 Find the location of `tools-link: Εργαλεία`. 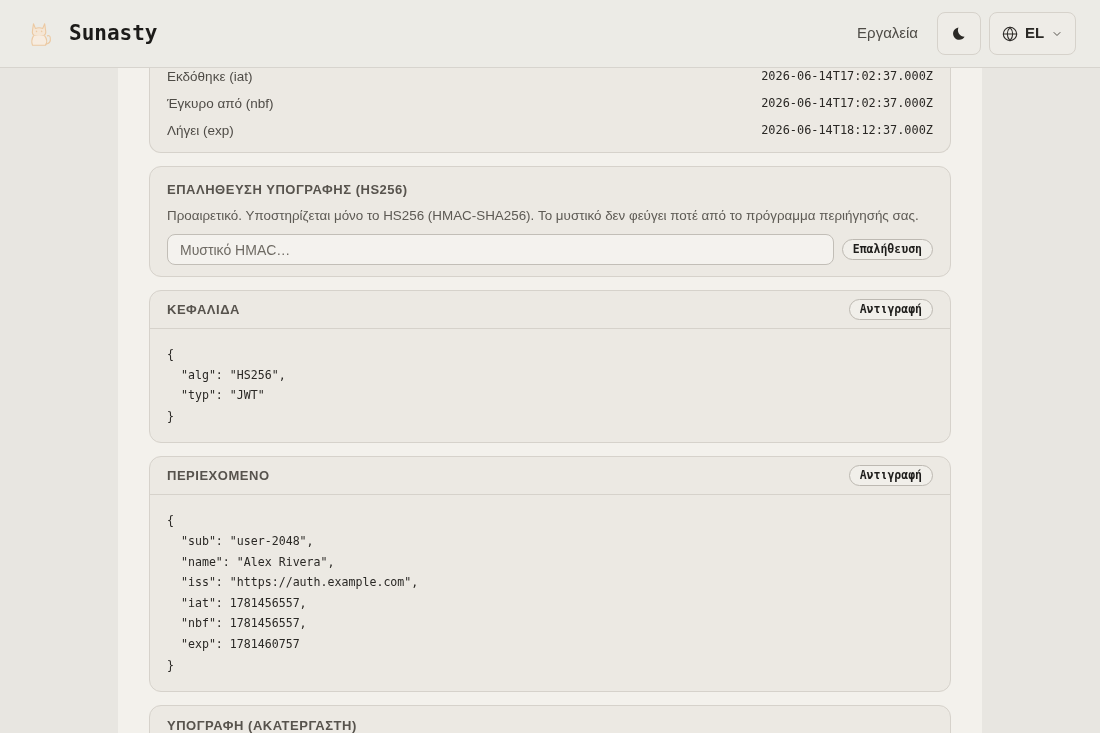

tools-link: Εργαλεία is located at coordinates (887, 33).